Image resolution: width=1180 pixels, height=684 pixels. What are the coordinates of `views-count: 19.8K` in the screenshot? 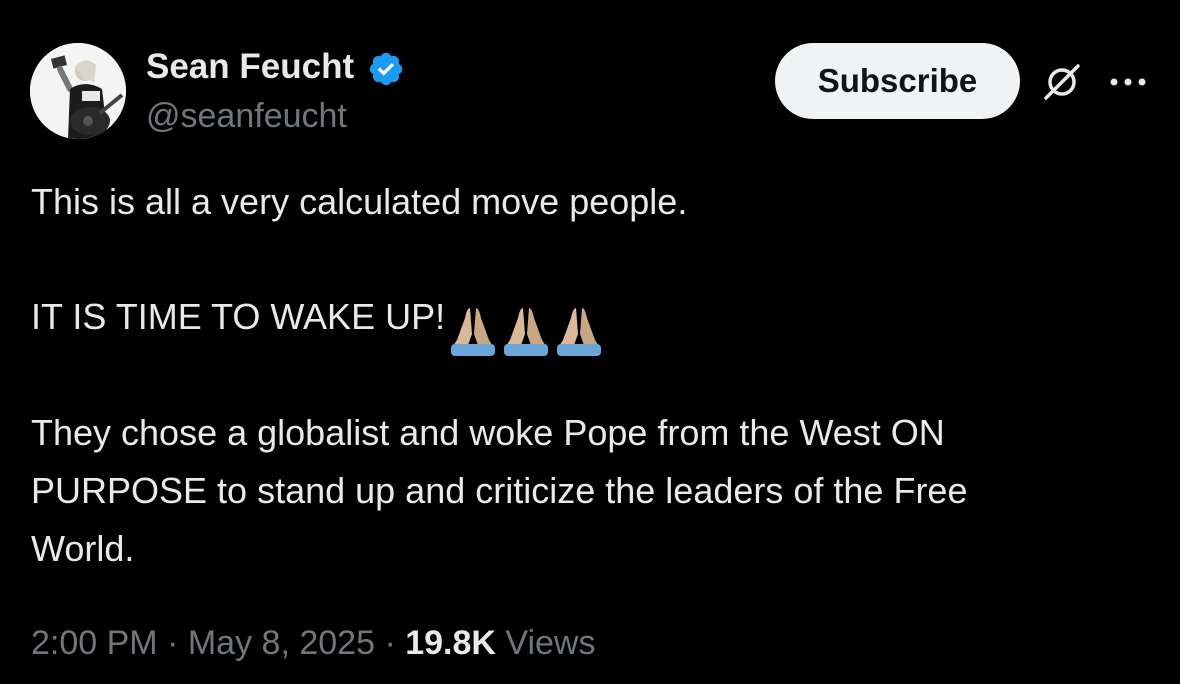 It's located at (450, 643).